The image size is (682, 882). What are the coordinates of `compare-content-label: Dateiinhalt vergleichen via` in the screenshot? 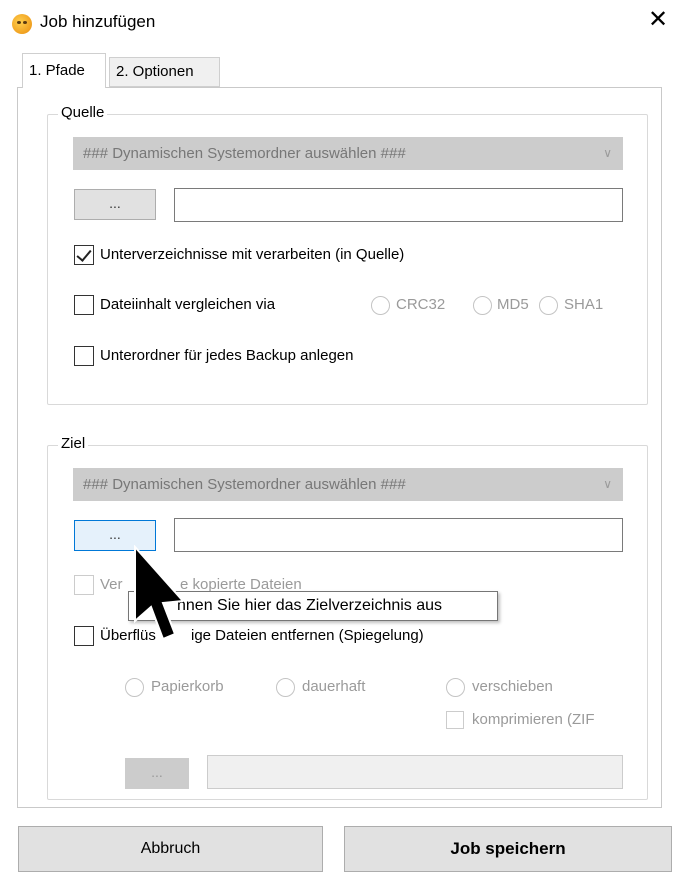 It's located at (187, 305).